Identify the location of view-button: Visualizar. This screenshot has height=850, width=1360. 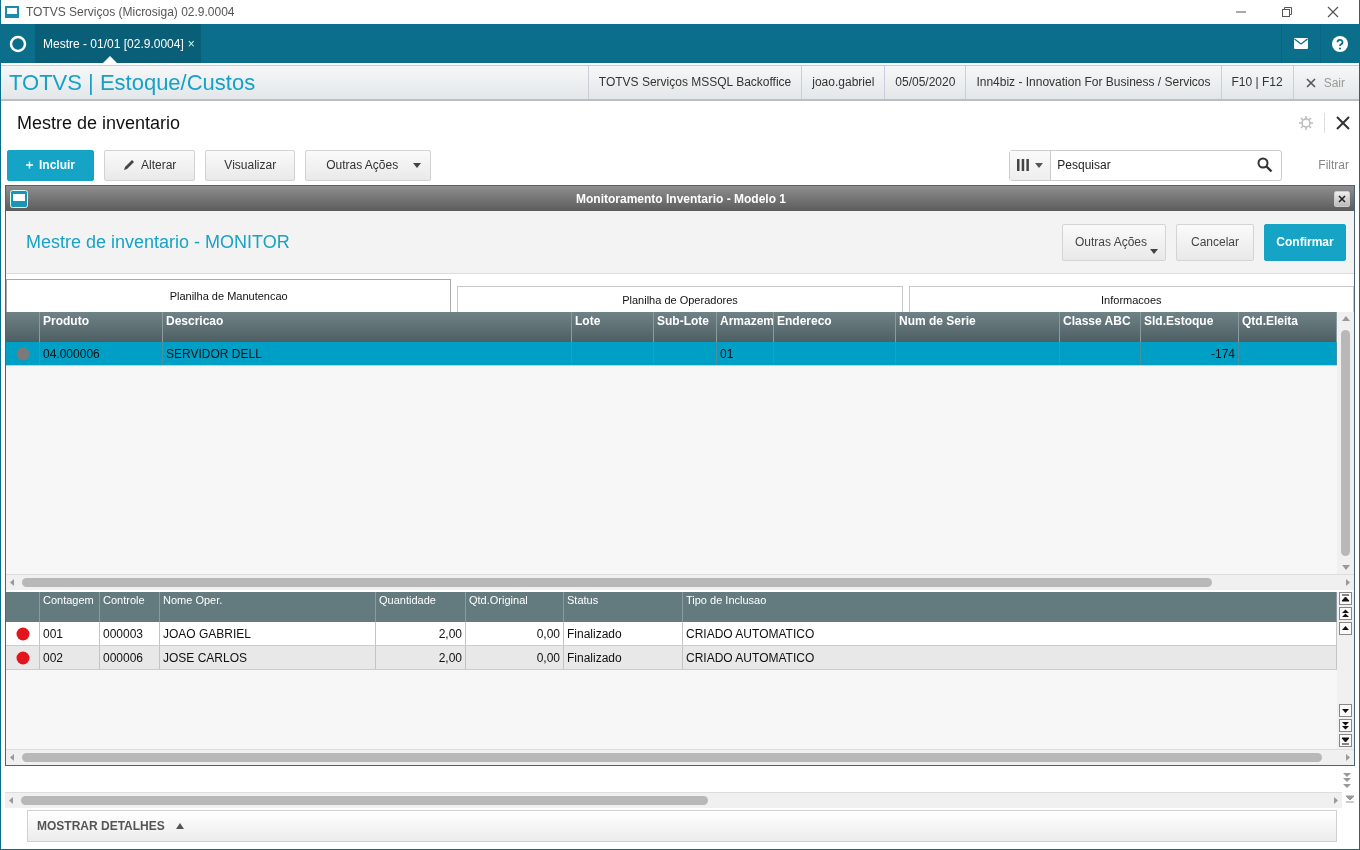
(250, 165).